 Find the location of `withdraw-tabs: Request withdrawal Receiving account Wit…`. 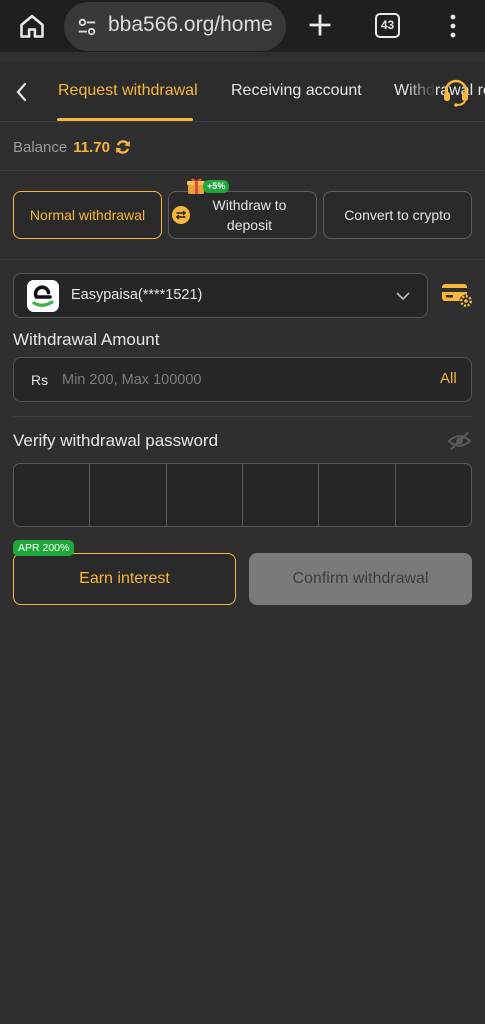

withdraw-tabs: Request withdrawal Receiving account Wit… is located at coordinates (242, 92).